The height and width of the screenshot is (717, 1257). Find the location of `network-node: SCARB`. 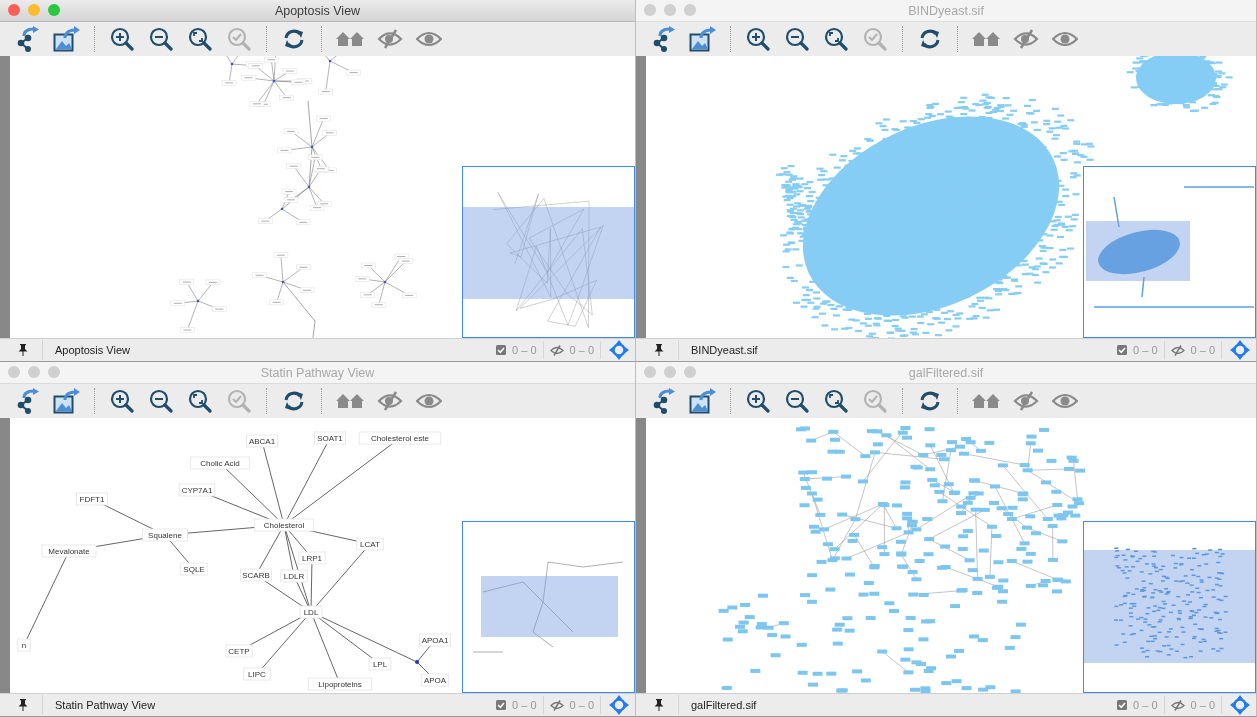

network-node: SCARB is located at coordinates (256, 575).